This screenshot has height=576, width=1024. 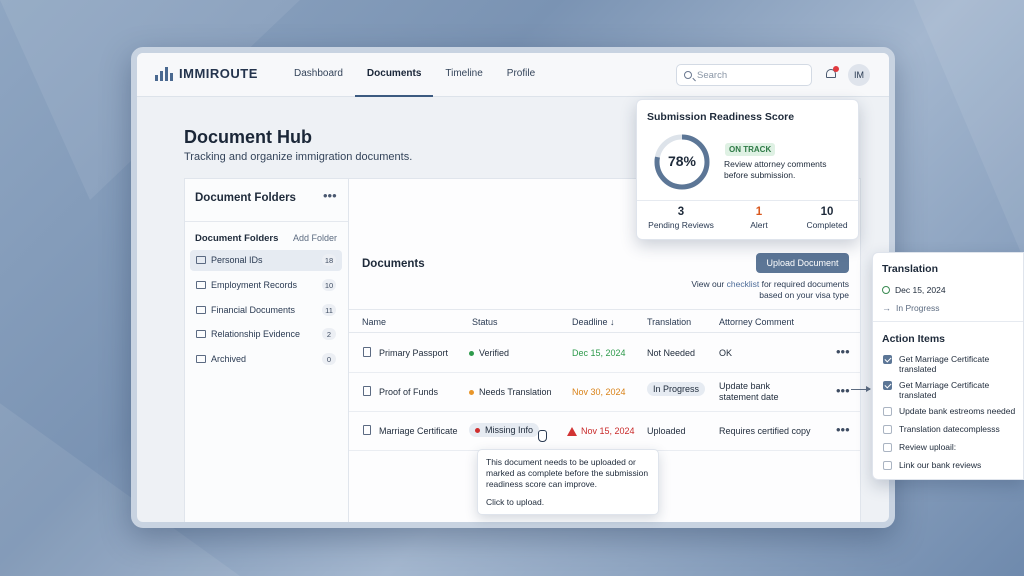 I want to click on notification-button, so click(x=832, y=73).